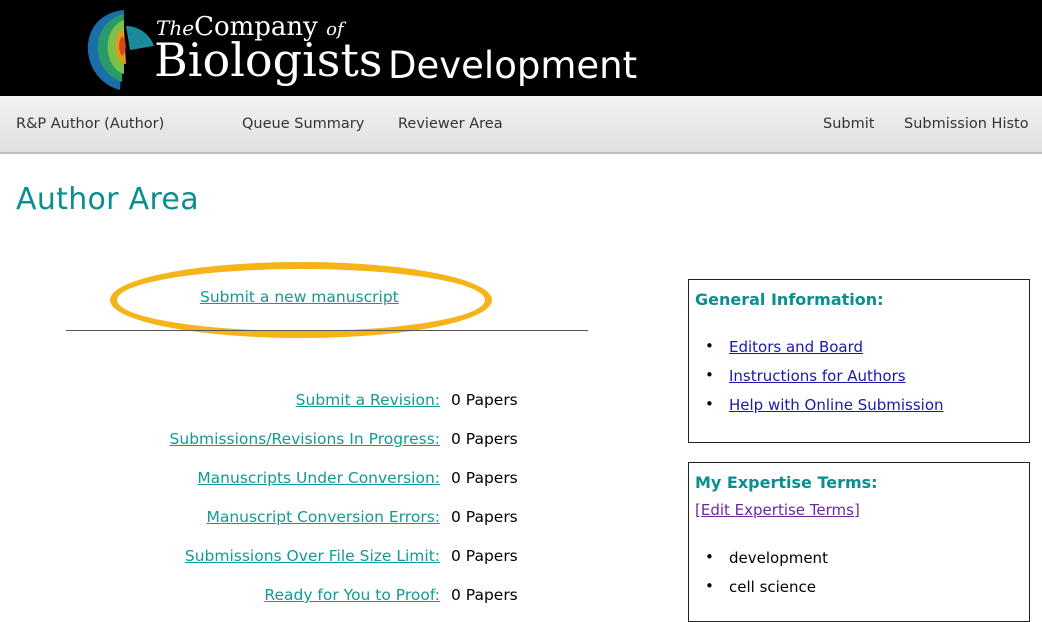 This screenshot has height=622, width=1042. I want to click on list-item: development, so click(766, 563).